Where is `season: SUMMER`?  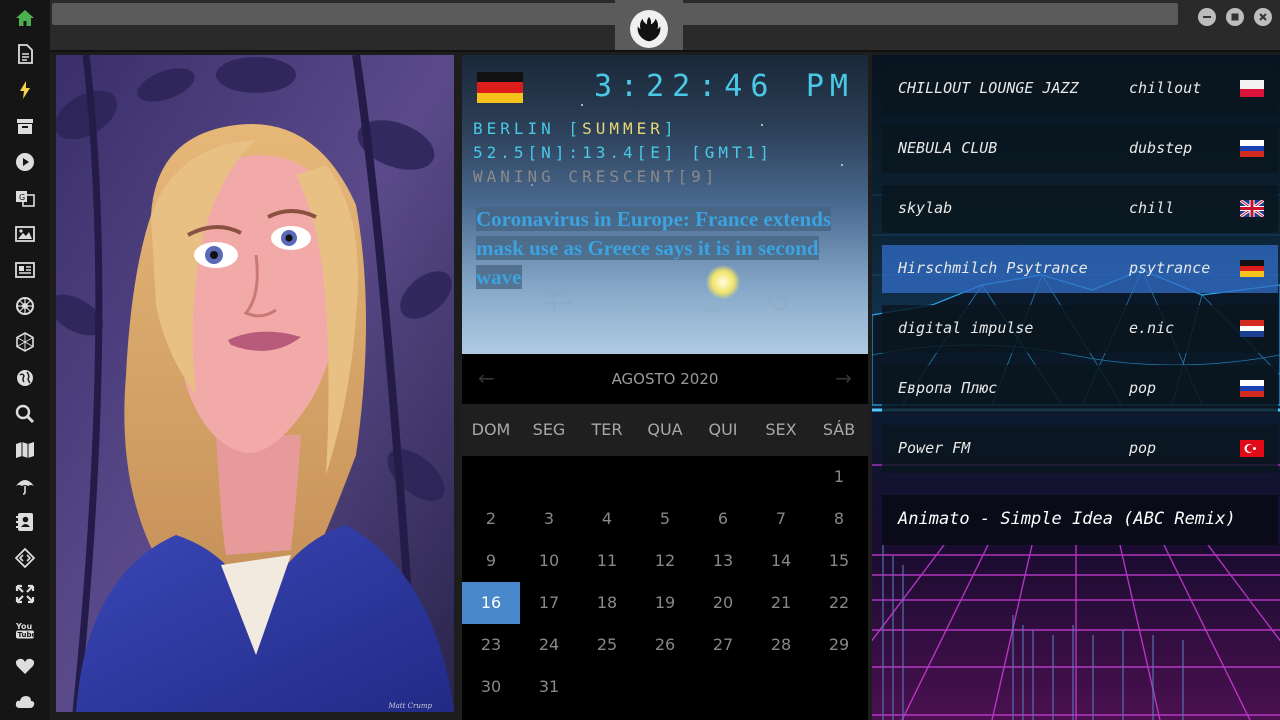
season: SUMMER is located at coordinates (623, 128).